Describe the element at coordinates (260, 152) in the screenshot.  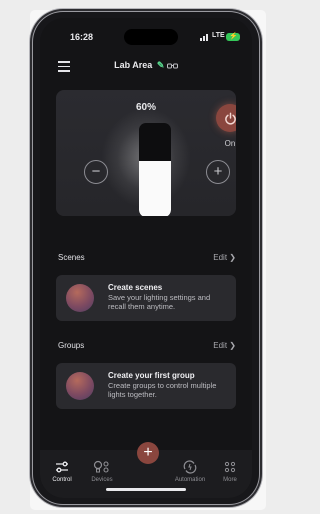
I see `side-button` at that location.